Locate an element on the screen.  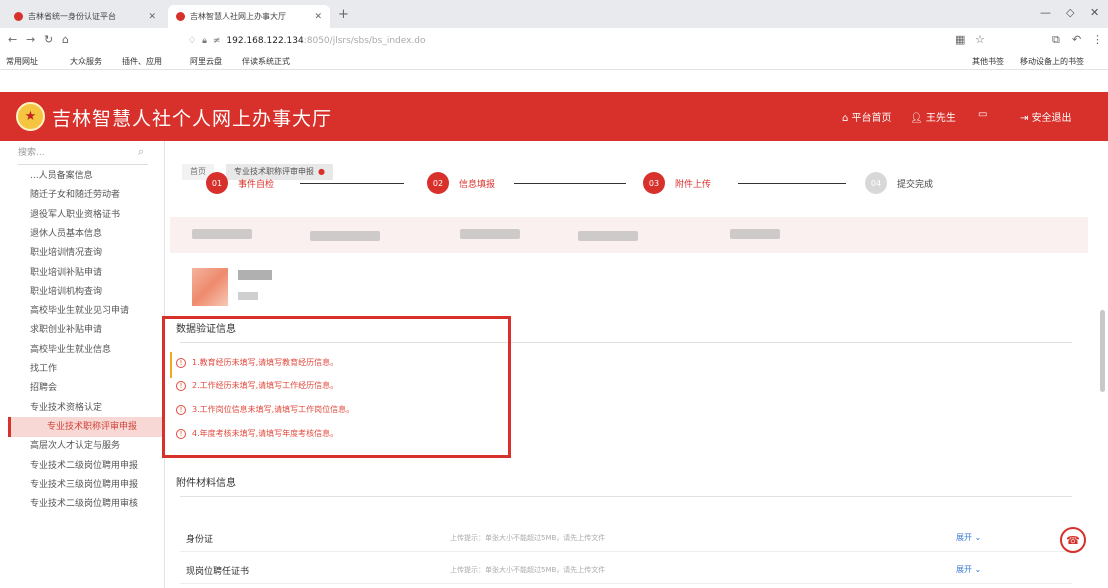
site-title: 吉林智慧人社个人网上办事大厅 is located at coordinates (192, 119).